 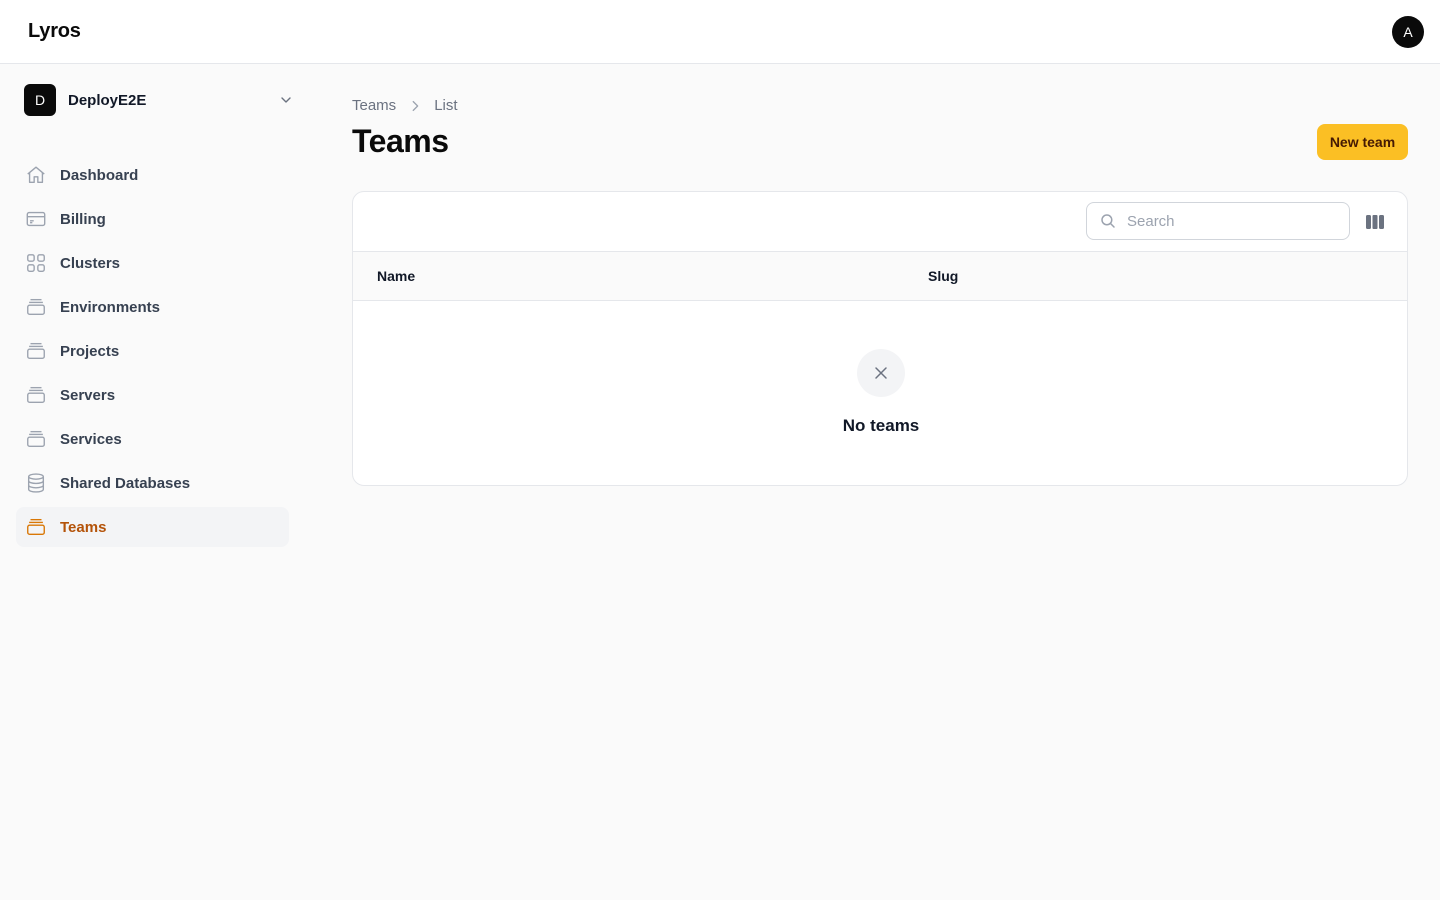 What do you see at coordinates (396, 276) in the screenshot?
I see `column-header-name: Name` at bounding box center [396, 276].